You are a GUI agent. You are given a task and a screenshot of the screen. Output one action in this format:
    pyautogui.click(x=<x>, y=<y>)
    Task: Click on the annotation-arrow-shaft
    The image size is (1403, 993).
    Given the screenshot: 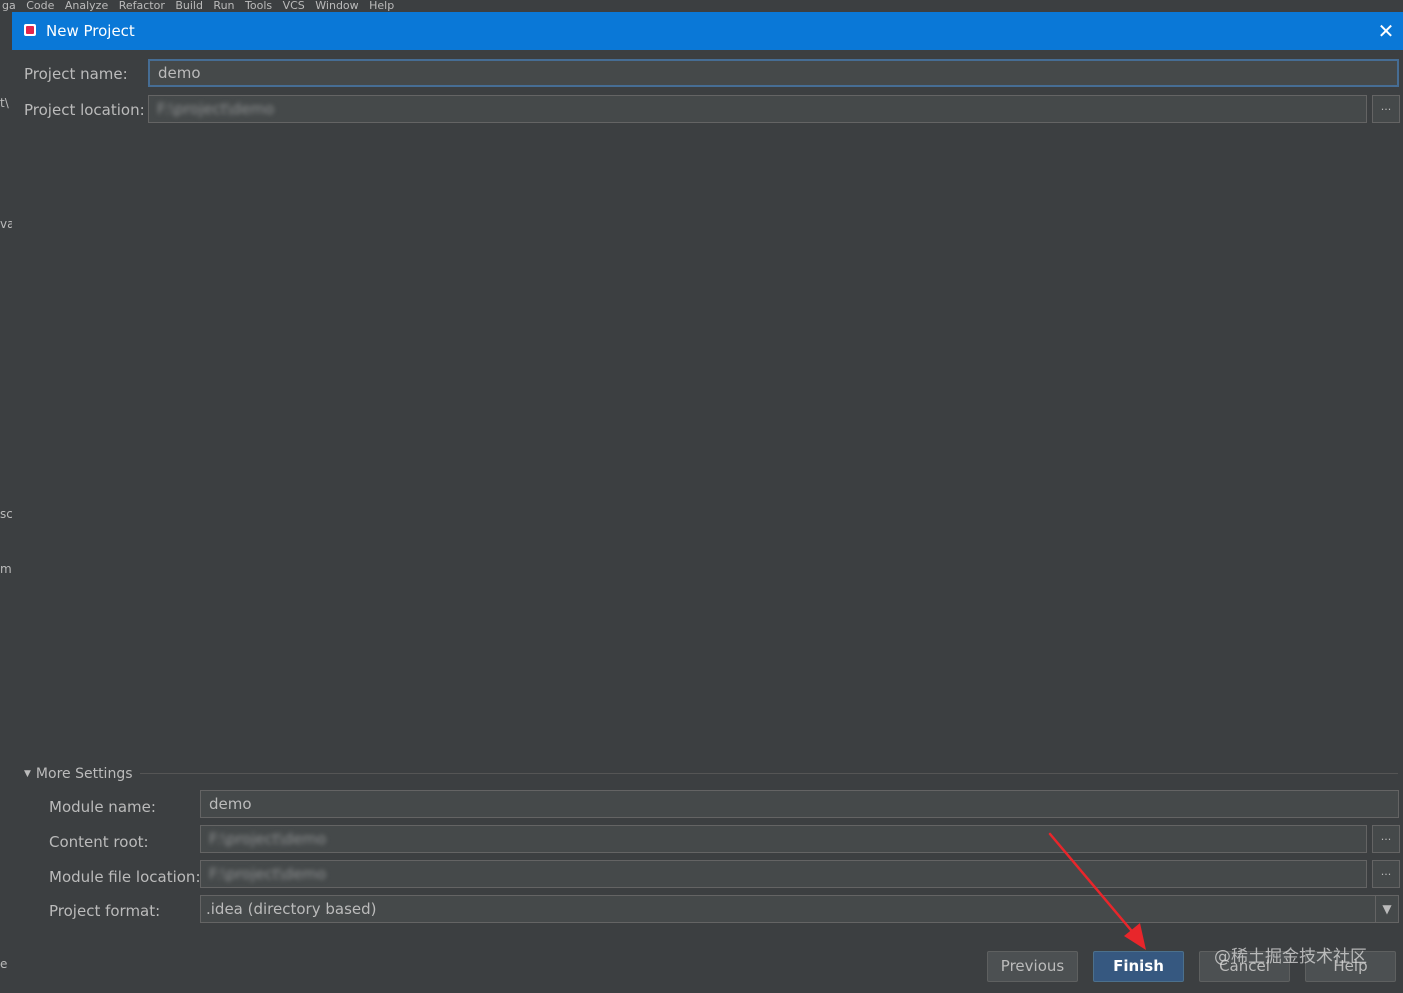 What is the action you would take?
    pyautogui.click(x=1093, y=885)
    